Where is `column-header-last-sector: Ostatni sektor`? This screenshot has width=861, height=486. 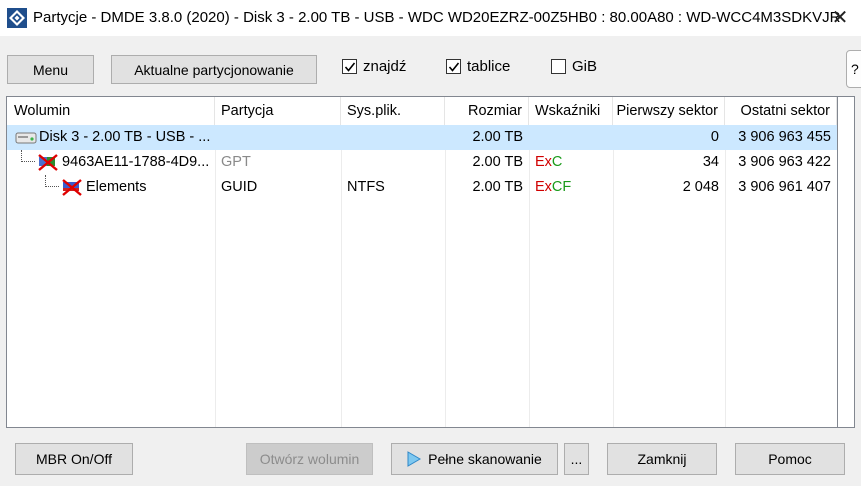 column-header-last-sector: Ostatni sektor is located at coordinates (781, 111).